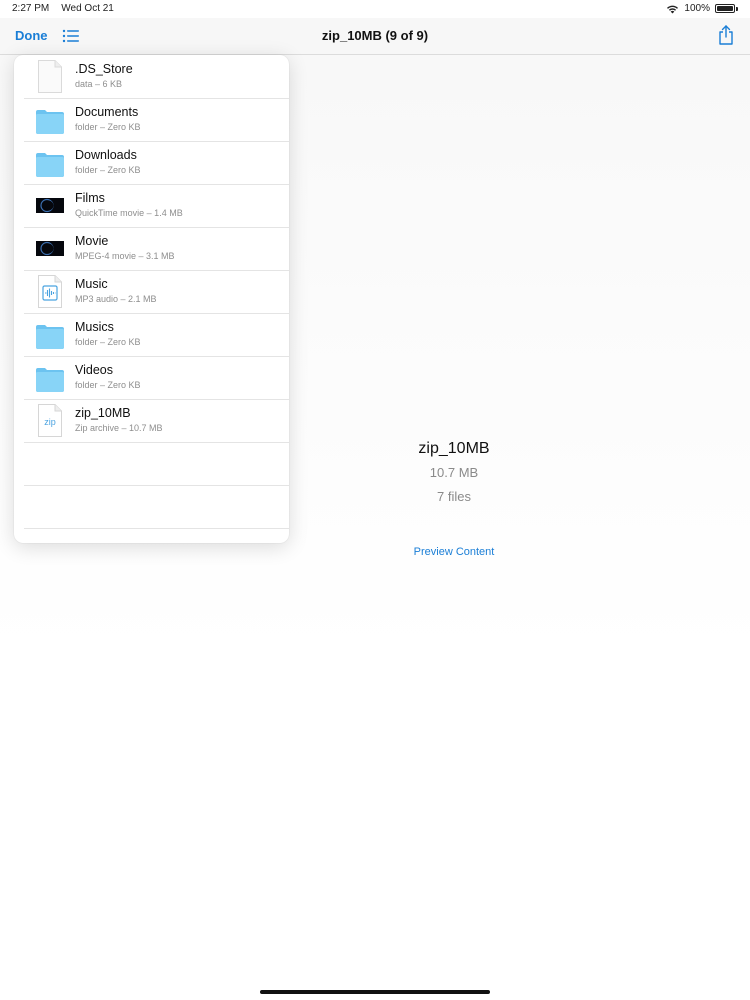 The image size is (750, 1000). What do you see at coordinates (107, 112) in the screenshot?
I see `file-name: Documents` at bounding box center [107, 112].